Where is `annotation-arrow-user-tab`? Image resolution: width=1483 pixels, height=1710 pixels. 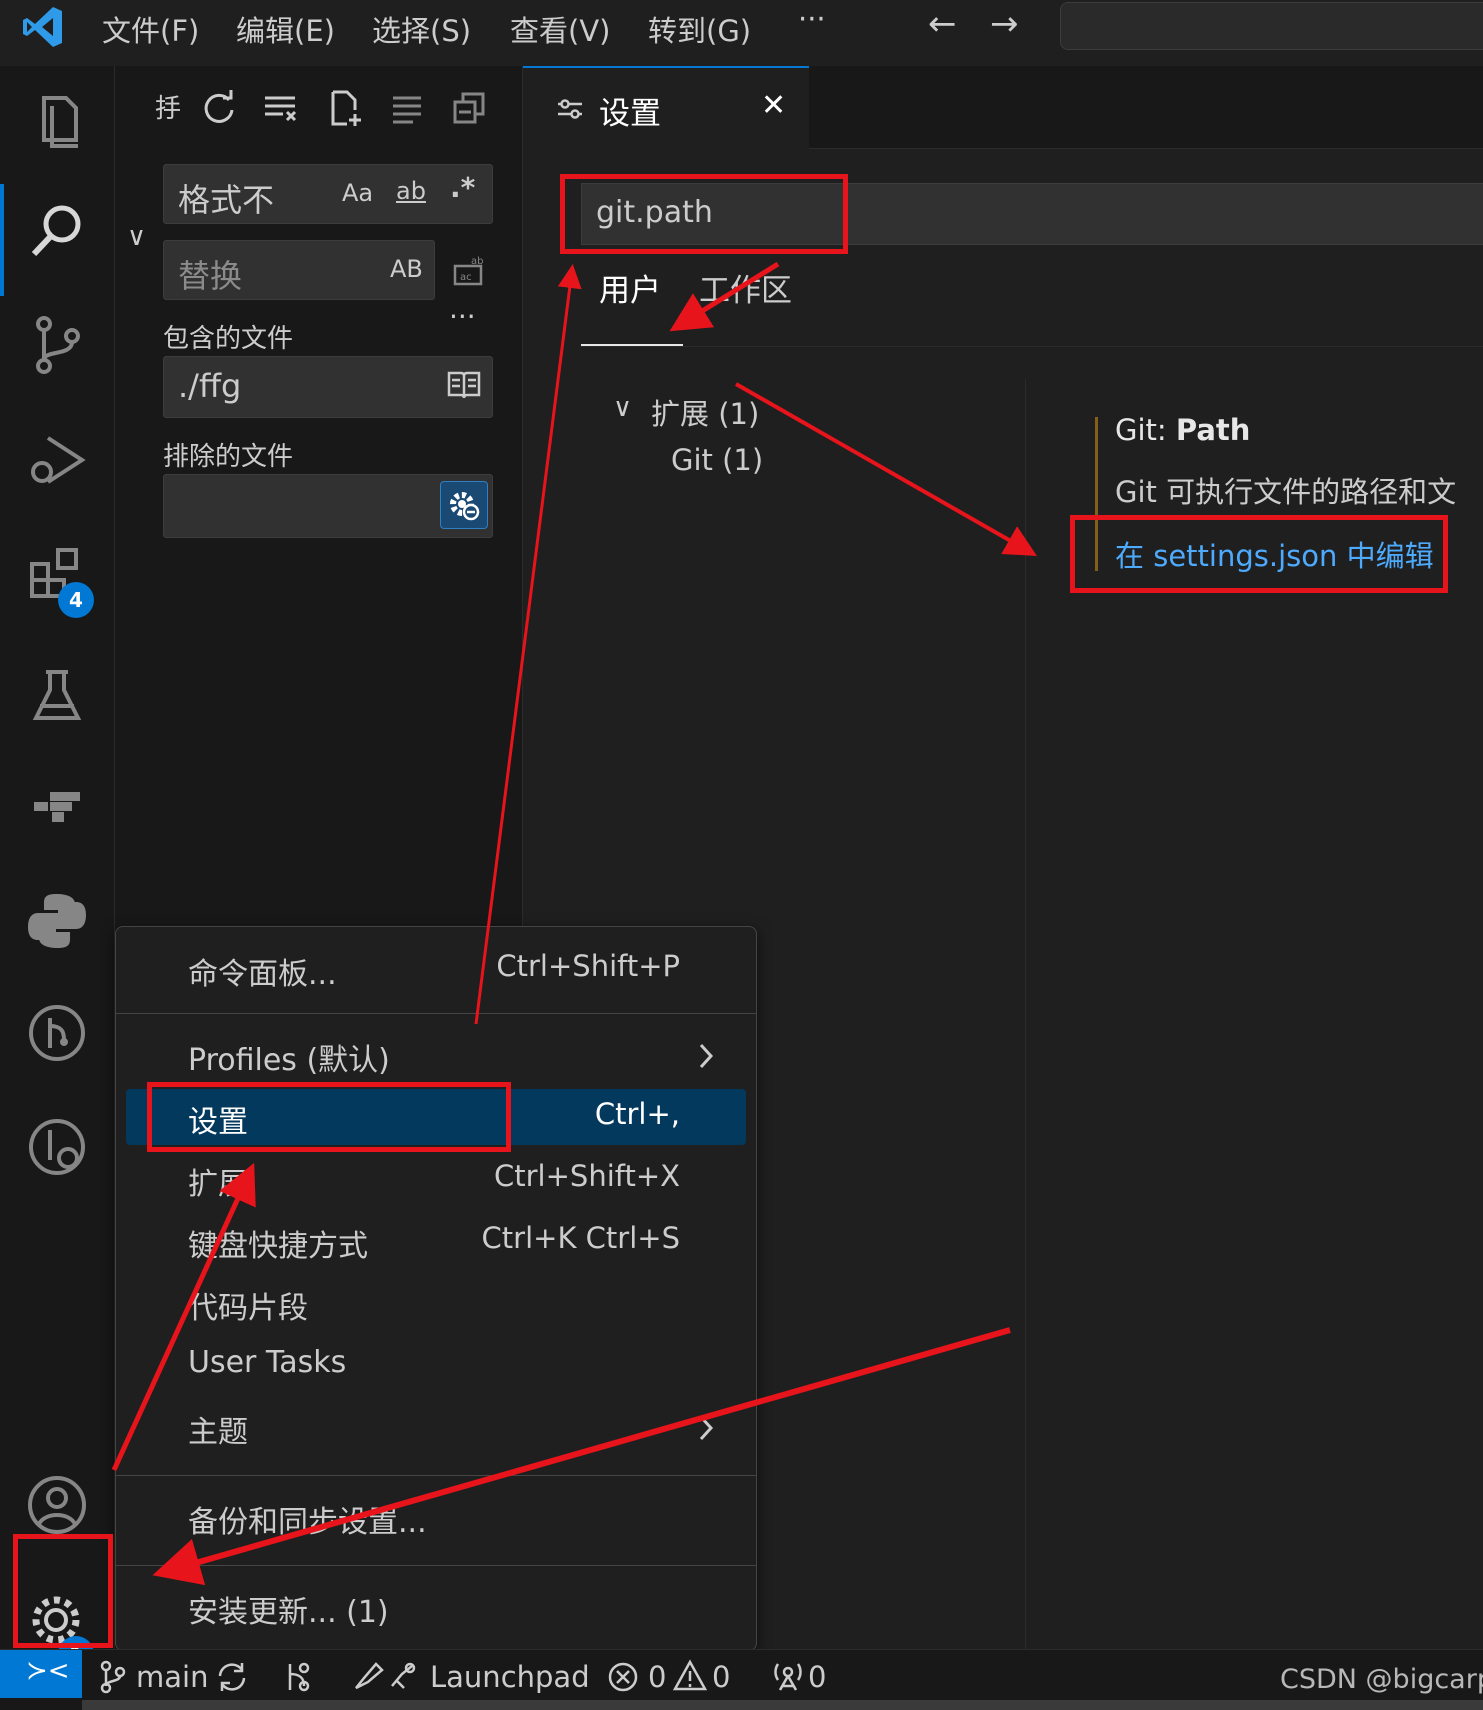
annotation-arrow-user-tab is located at coordinates (724, 296).